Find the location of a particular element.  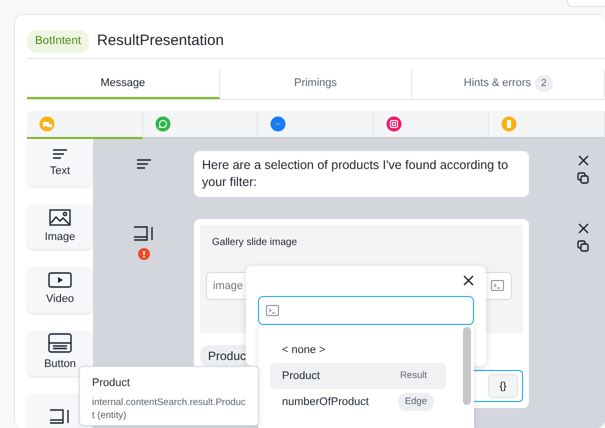

tooltip-title: Product is located at coordinates (111, 383).